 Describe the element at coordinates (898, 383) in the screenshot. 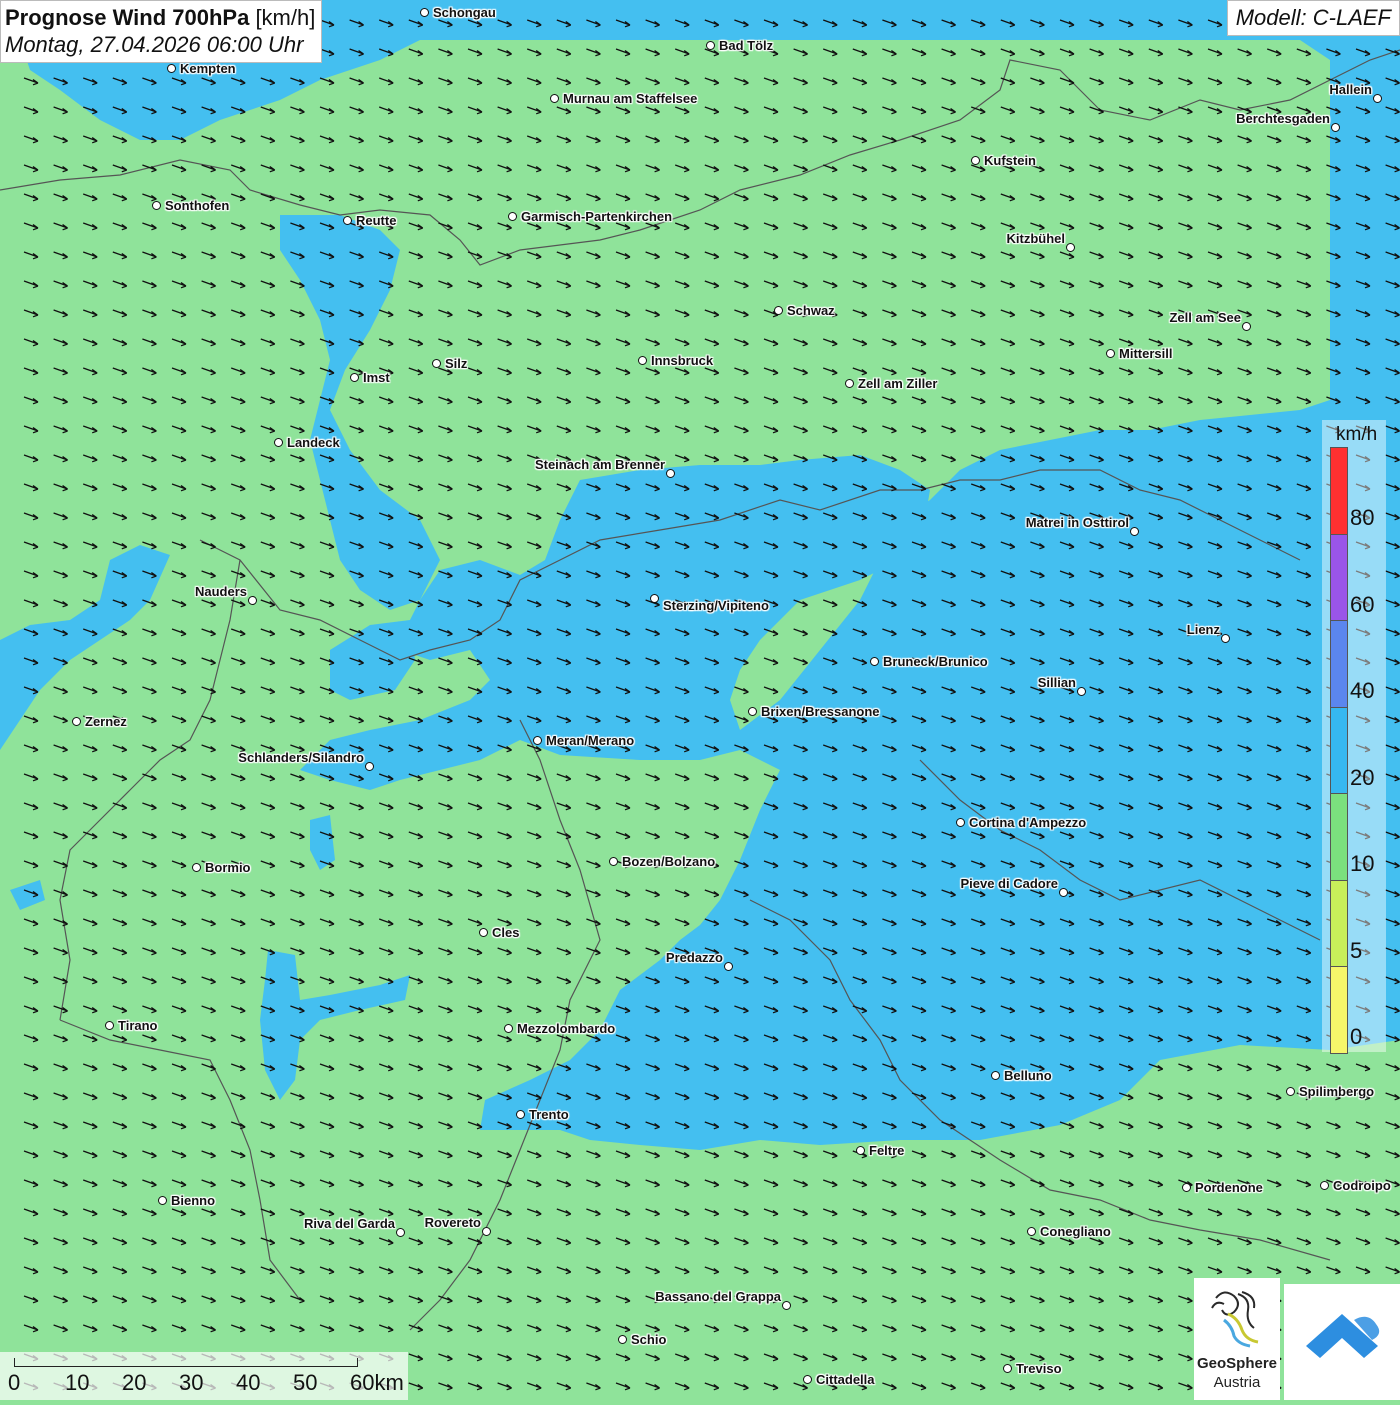

I see `city-label: Zell am Ziller` at that location.